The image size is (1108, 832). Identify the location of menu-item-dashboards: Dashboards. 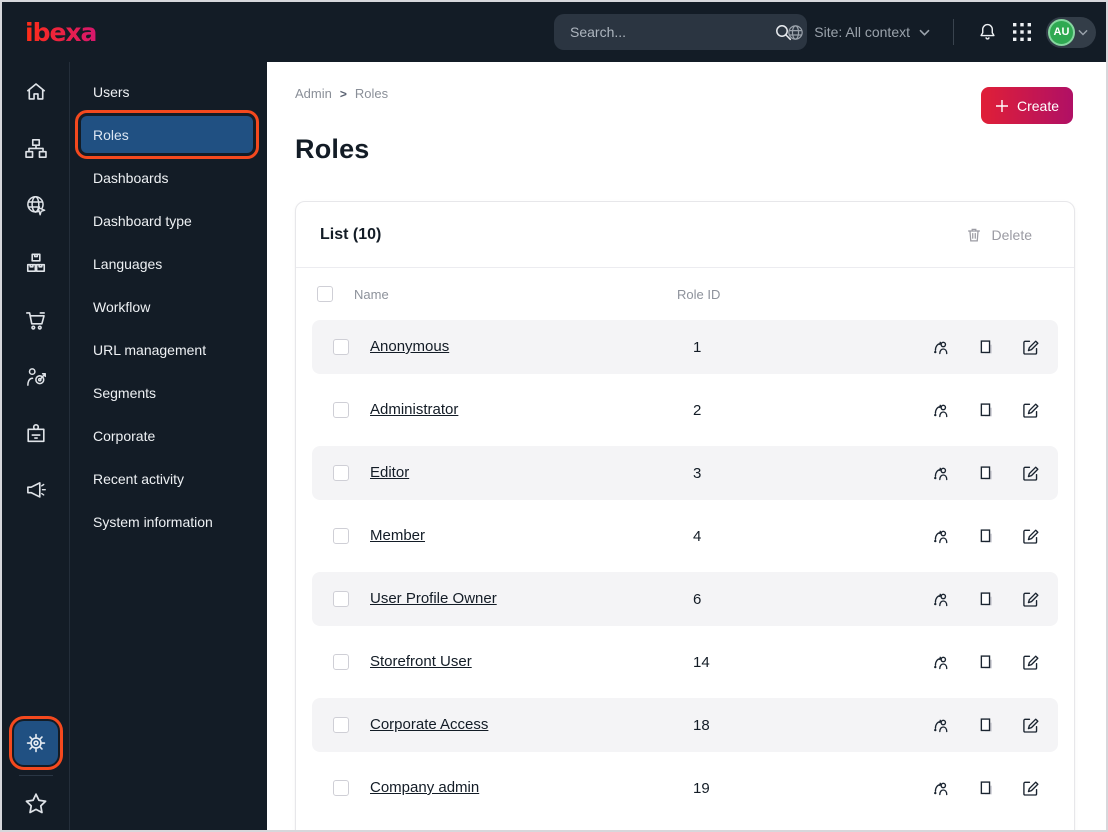
(167, 177).